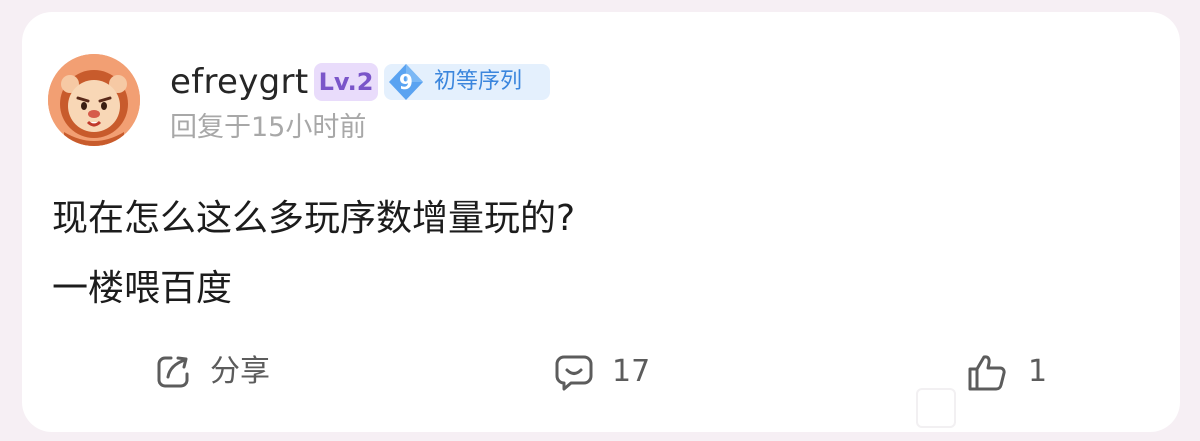 Image resolution: width=1200 pixels, height=441 pixels. I want to click on level-badge: Lv.2, so click(346, 82).